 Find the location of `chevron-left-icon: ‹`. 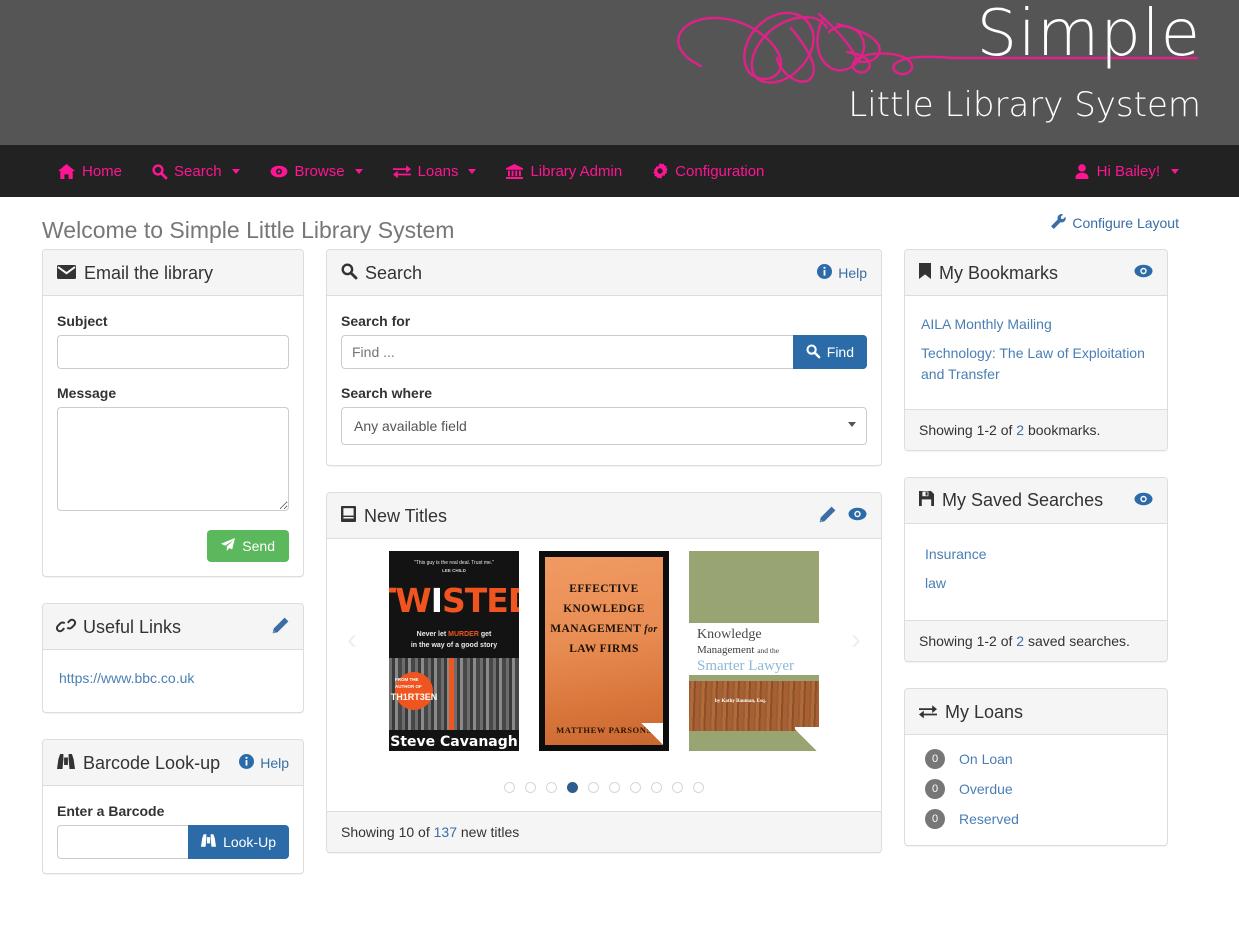

chevron-left-icon: ‹ is located at coordinates (352, 640).